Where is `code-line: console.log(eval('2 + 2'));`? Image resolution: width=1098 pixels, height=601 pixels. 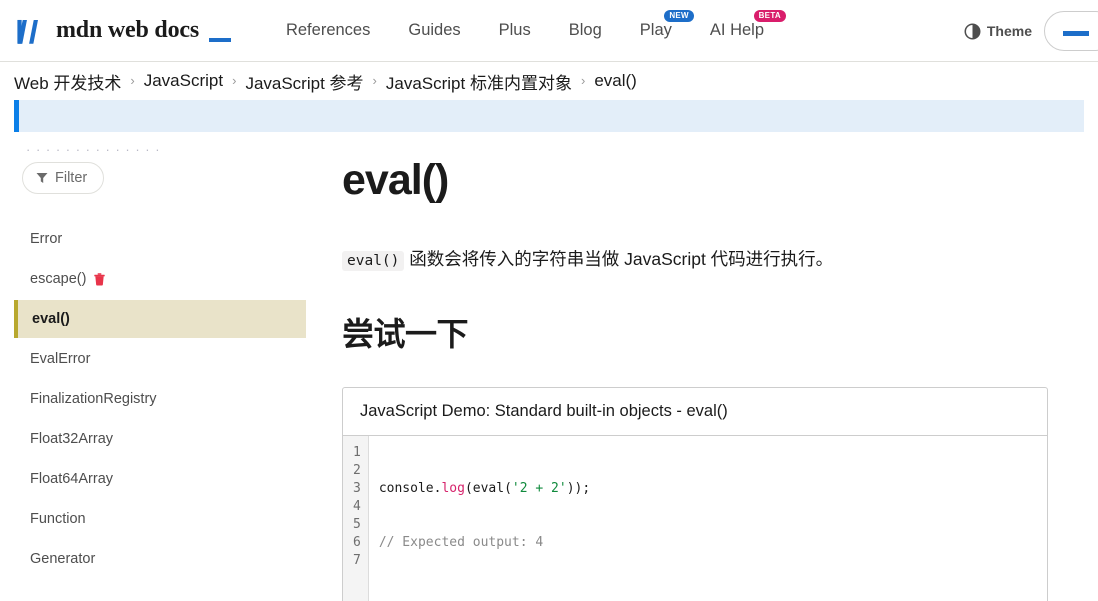 code-line: console.log(eval('2 + 2')); is located at coordinates (484, 489).